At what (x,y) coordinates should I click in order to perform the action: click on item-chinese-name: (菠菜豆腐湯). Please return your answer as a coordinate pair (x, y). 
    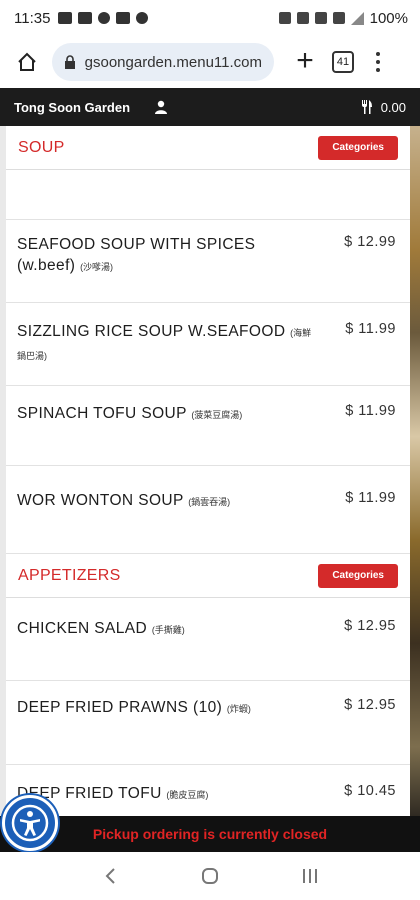
    Looking at the image, I should click on (217, 415).